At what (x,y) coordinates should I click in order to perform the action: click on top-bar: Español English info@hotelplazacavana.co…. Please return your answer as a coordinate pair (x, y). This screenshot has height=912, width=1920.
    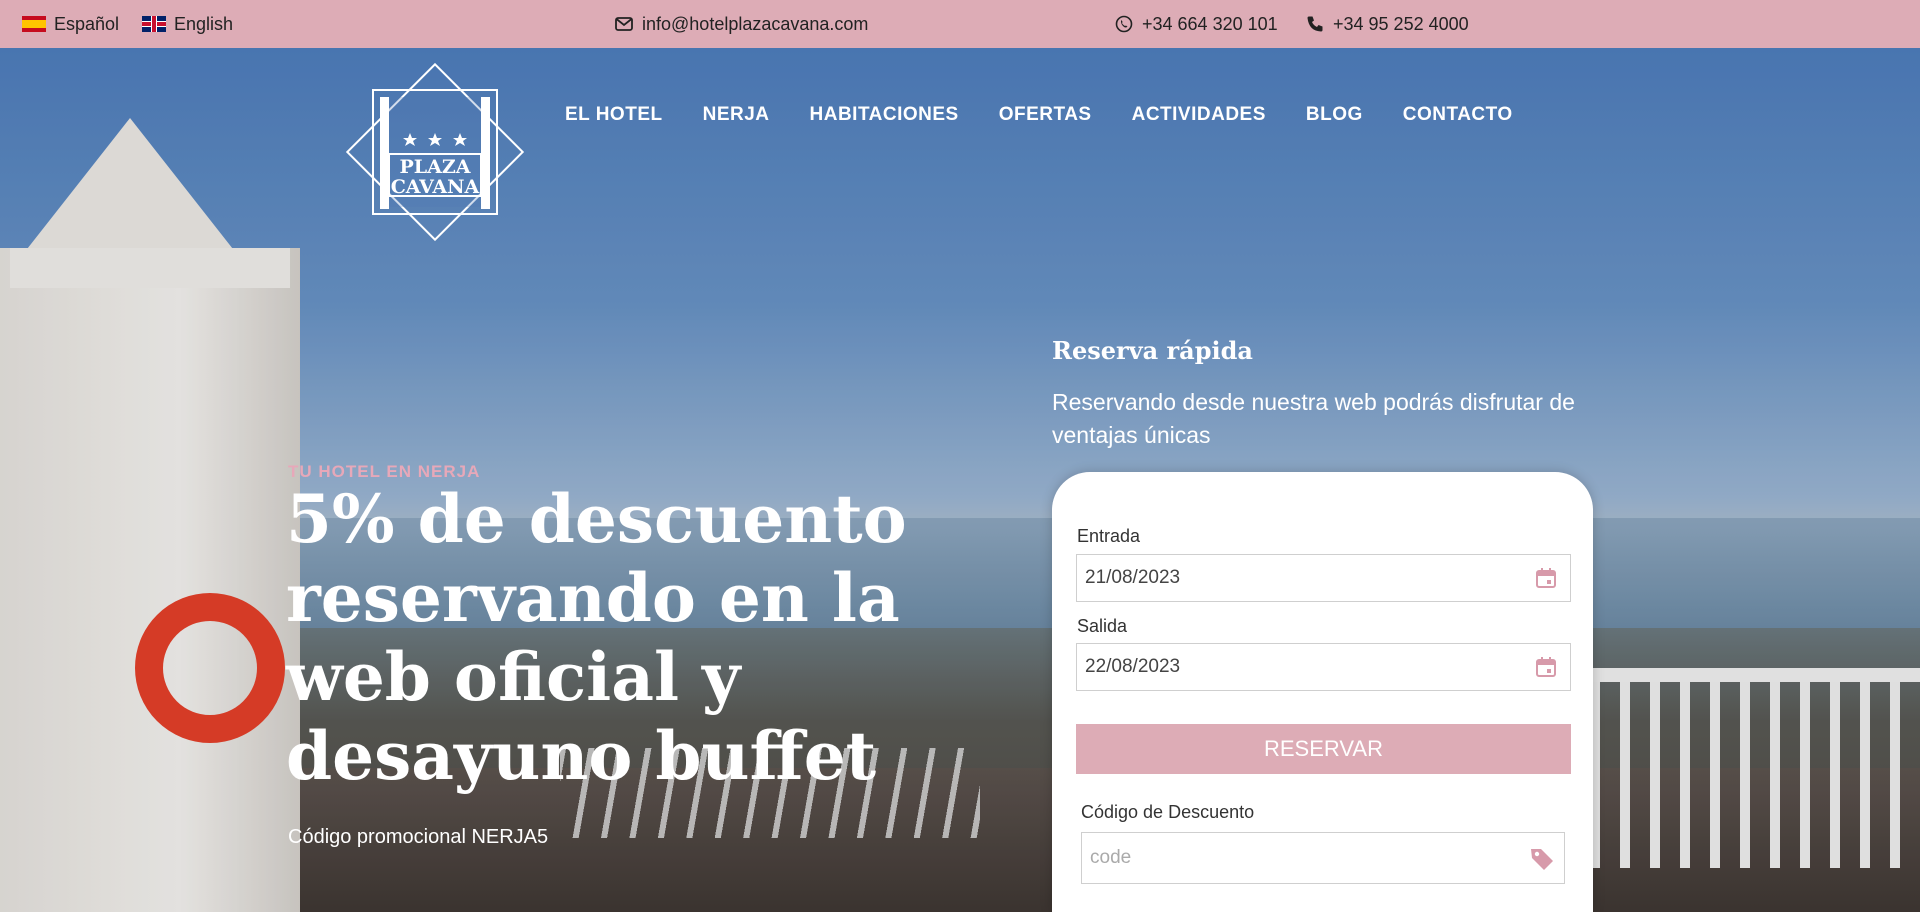
    Looking at the image, I should click on (960, 24).